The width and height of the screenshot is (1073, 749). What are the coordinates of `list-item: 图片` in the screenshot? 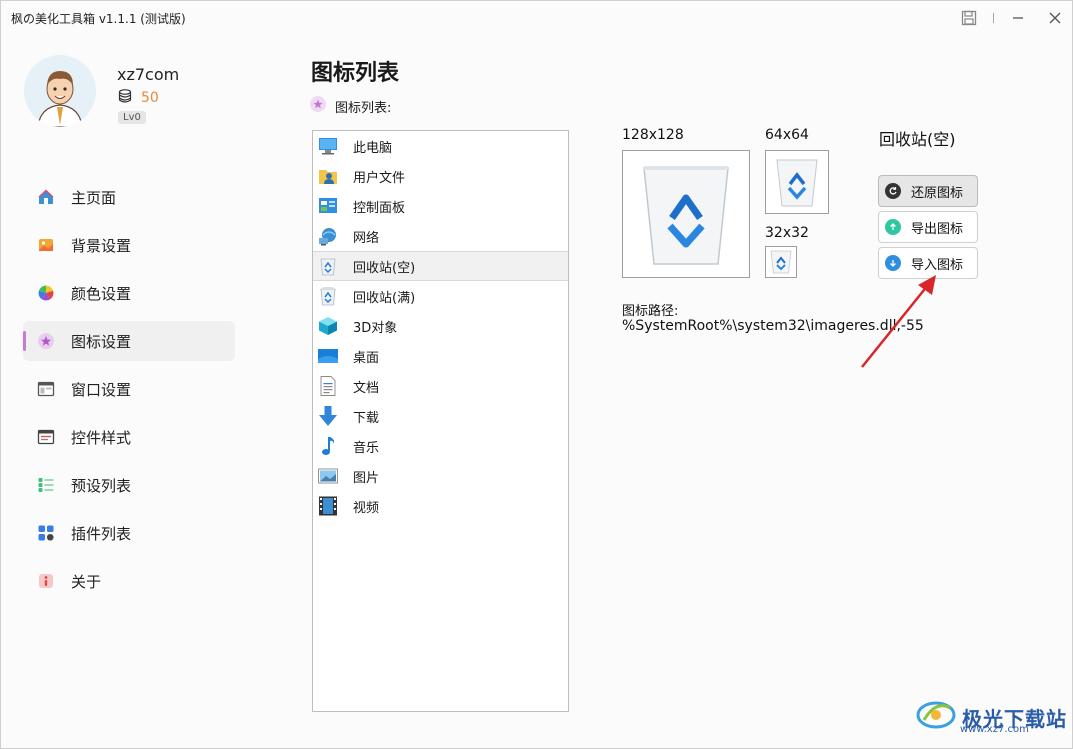 It's located at (440, 476).